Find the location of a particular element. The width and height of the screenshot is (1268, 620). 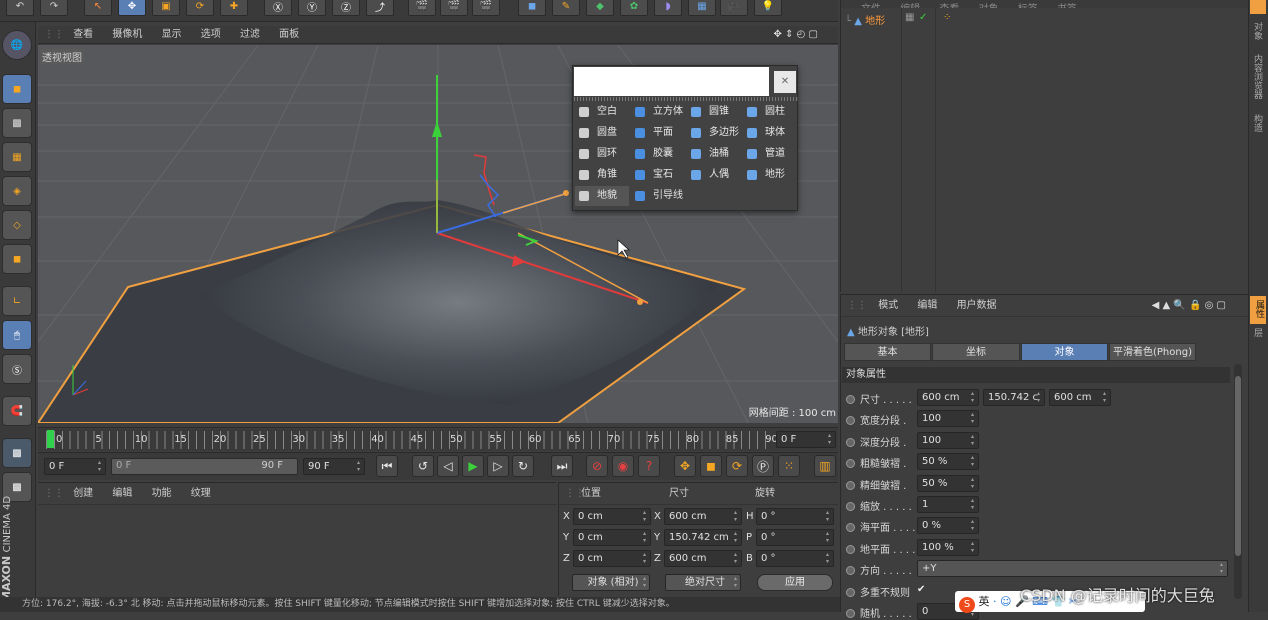

coord-system-icon: ⤴ is located at coordinates (380, 8).